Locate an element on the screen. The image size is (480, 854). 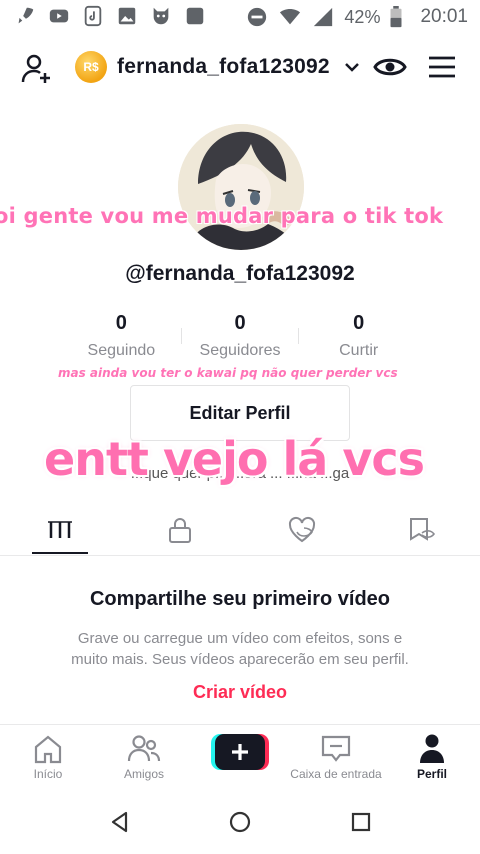
profile-views-eye-icon is located at coordinates (390, 67).